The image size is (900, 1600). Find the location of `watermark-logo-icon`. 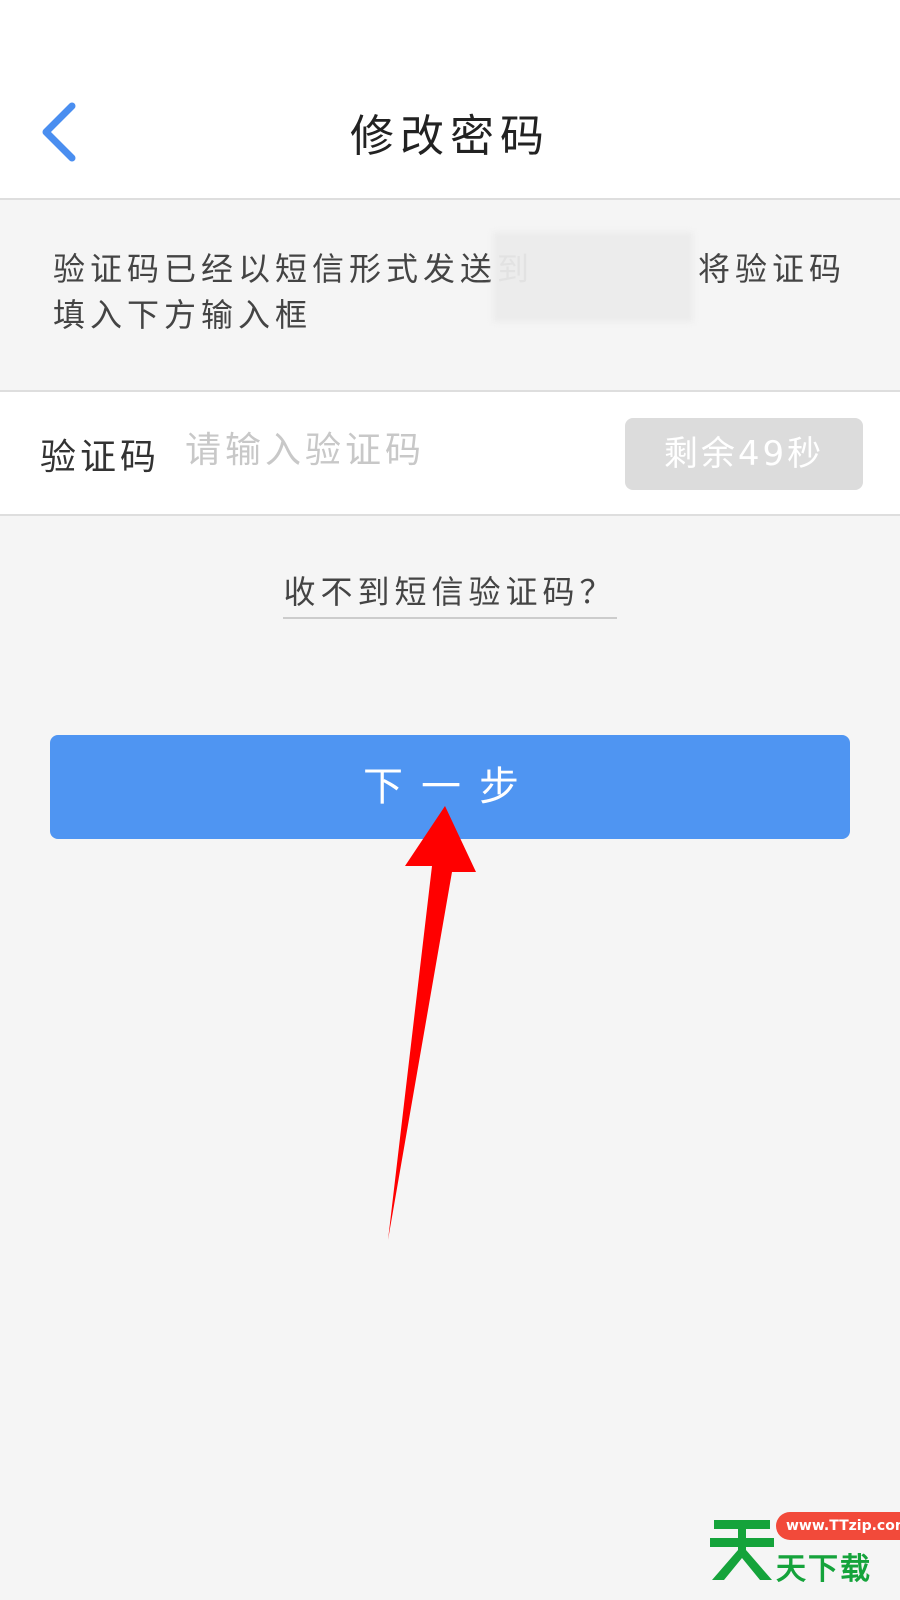

watermark-logo-icon is located at coordinates (742, 1550).